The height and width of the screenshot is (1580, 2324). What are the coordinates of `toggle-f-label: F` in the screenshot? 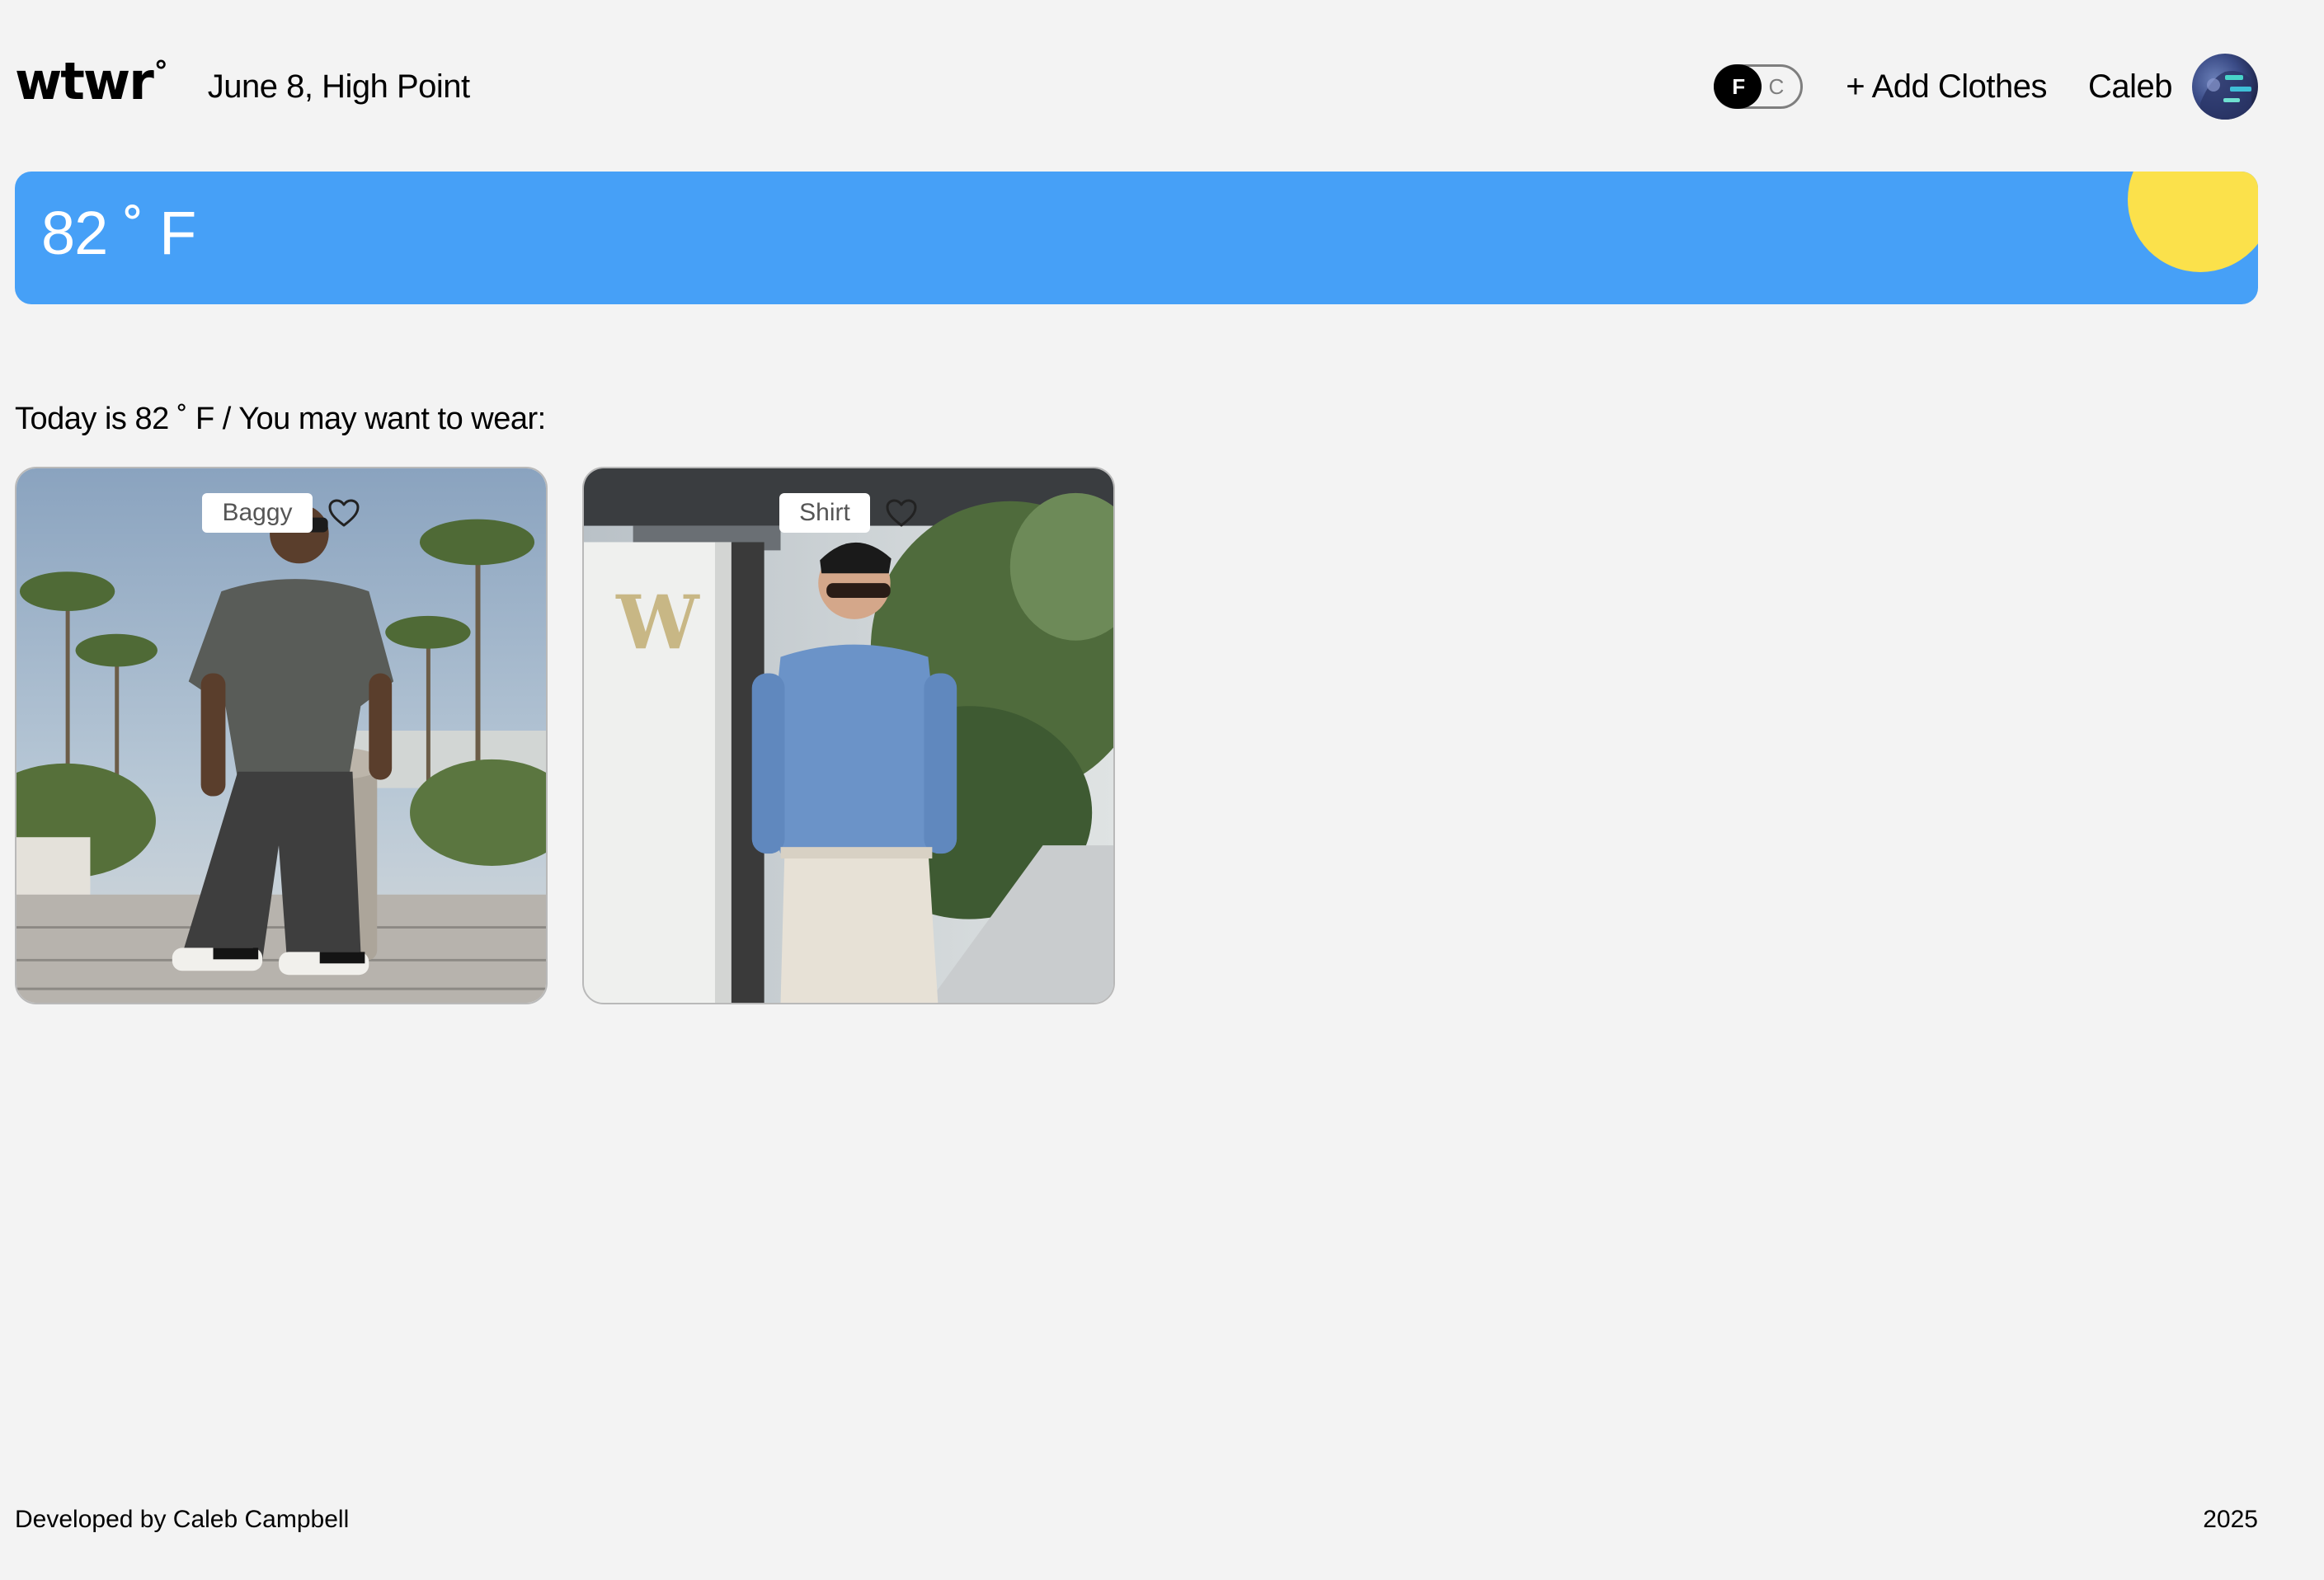 It's located at (1739, 86).